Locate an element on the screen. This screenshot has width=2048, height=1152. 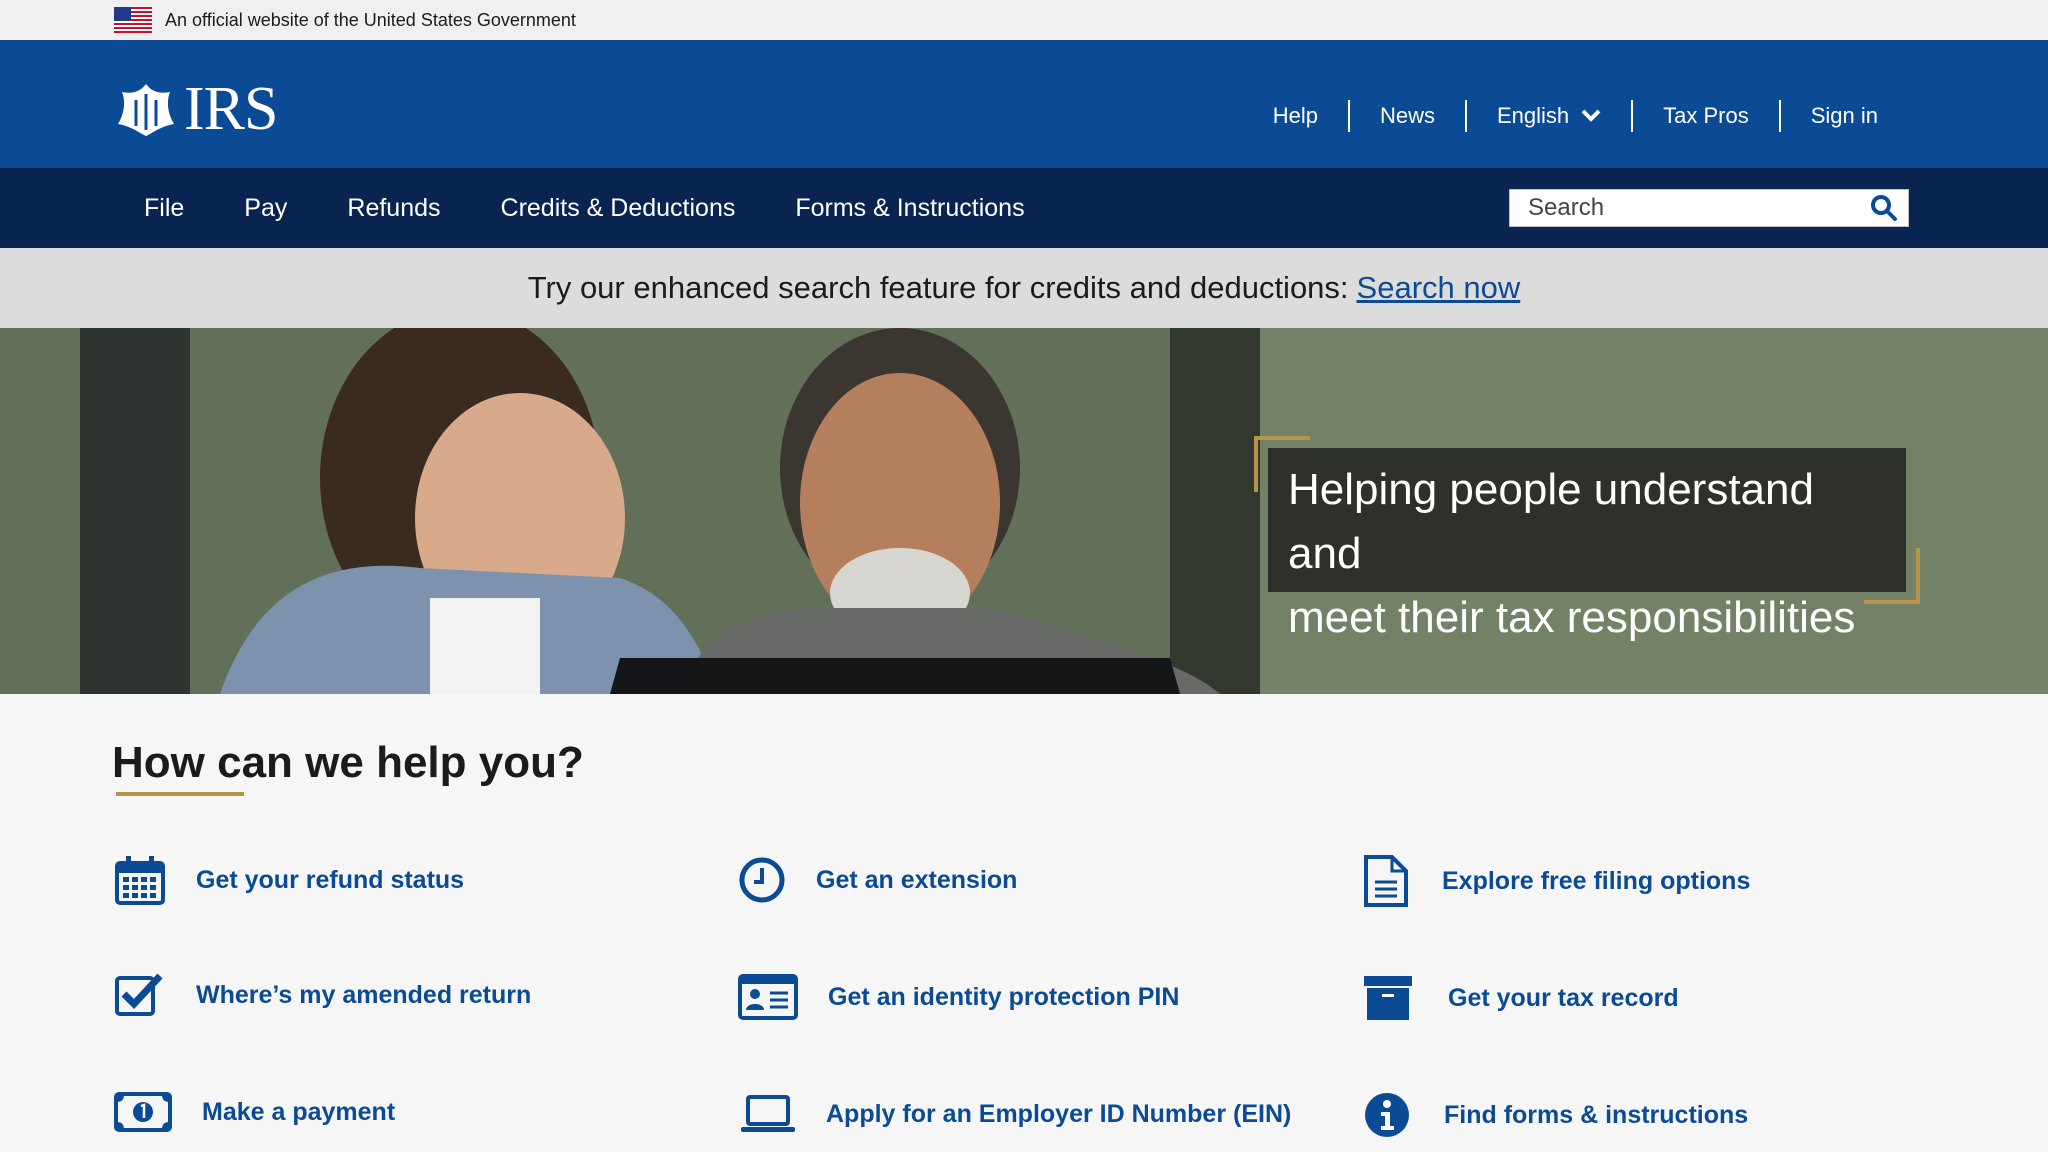
us-flag-icon is located at coordinates (133, 20).